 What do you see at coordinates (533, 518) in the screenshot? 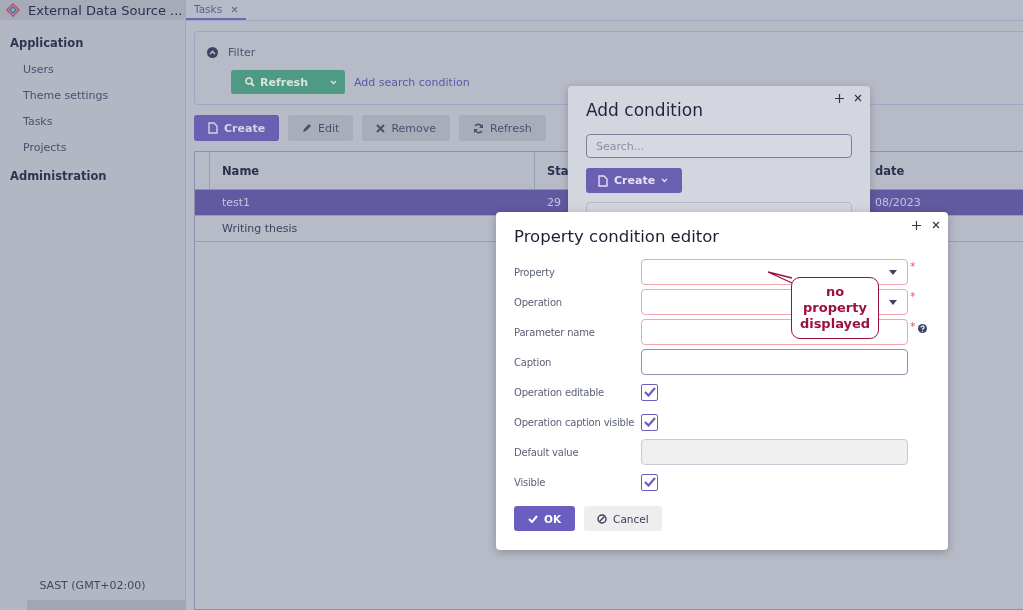
I see `check-icon` at bounding box center [533, 518].